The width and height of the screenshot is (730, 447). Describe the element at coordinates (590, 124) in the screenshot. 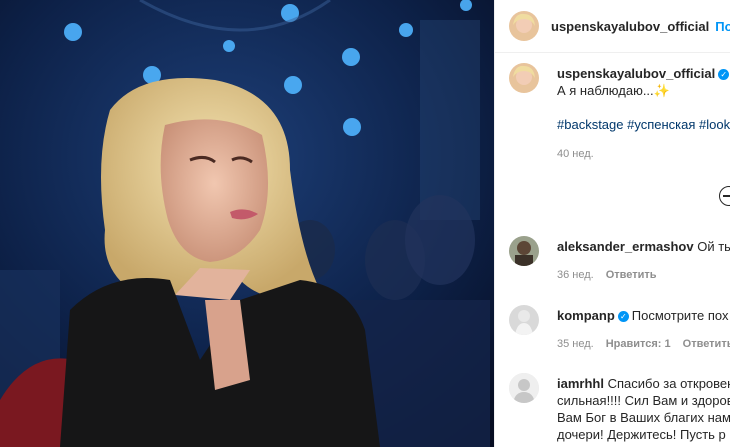

I see `hashtag-link: #backstage` at that location.